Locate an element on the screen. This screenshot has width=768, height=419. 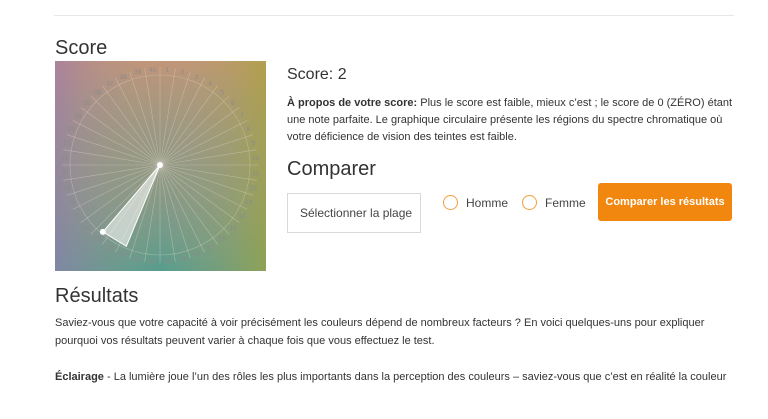
radio-female: Femme is located at coordinates (554, 202).